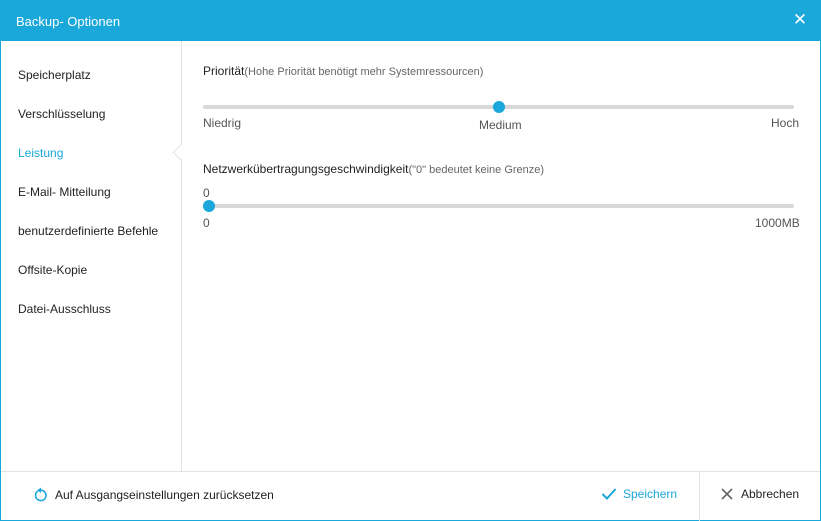 The image size is (821, 521). What do you see at coordinates (222, 123) in the screenshot?
I see `priority-min-label: Niedrig` at bounding box center [222, 123].